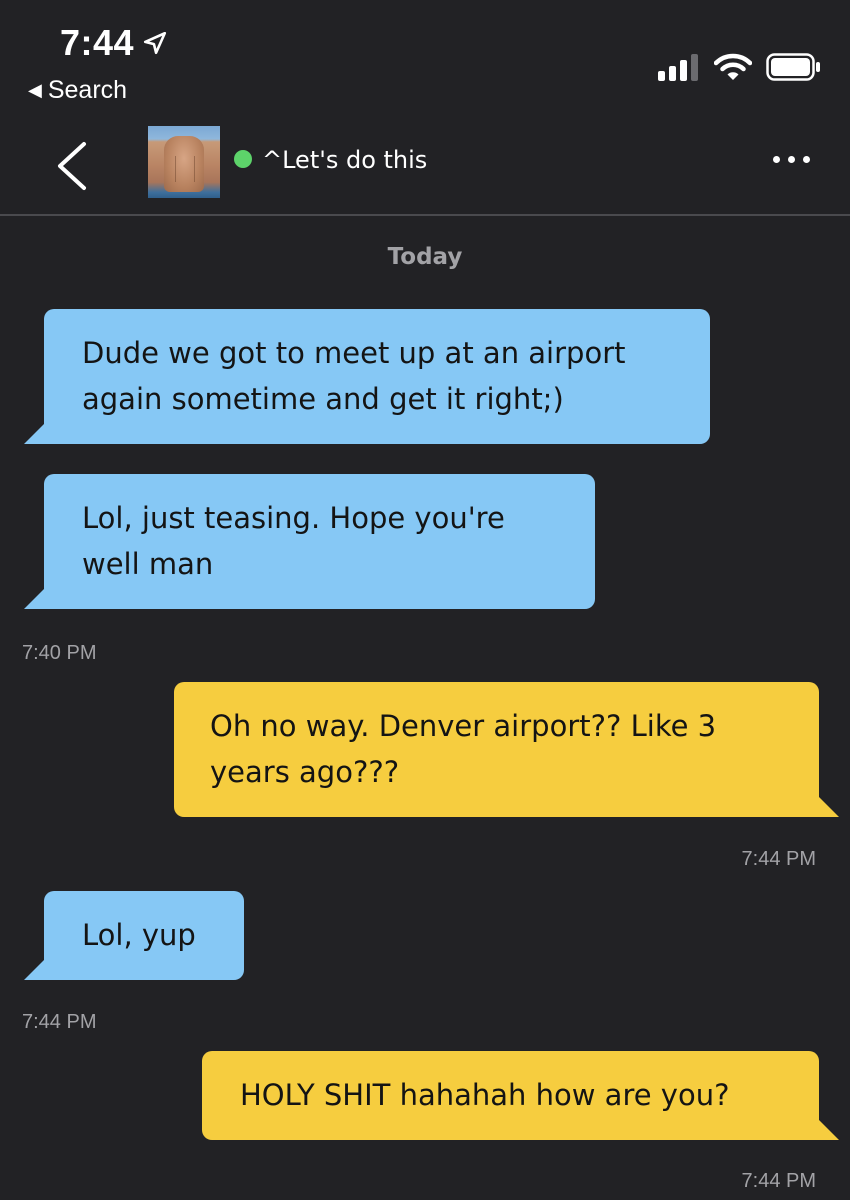  What do you see at coordinates (97, 42) in the screenshot?
I see `status-time-text: 7:44` at bounding box center [97, 42].